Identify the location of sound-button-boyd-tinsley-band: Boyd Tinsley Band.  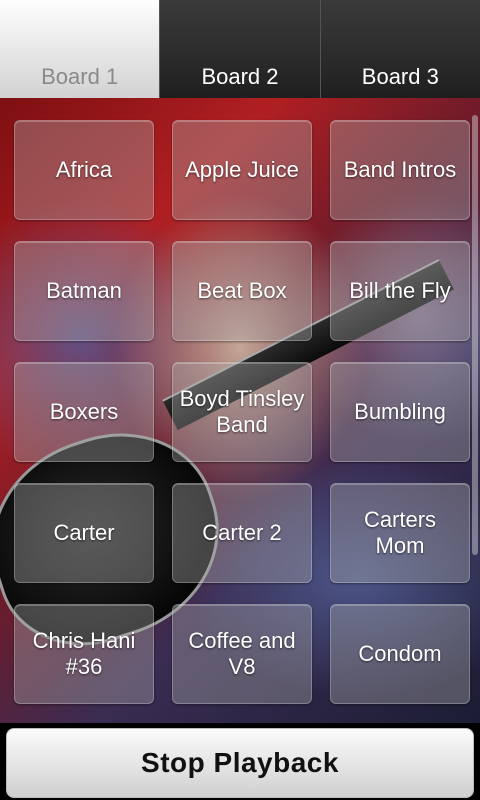
(242, 412).